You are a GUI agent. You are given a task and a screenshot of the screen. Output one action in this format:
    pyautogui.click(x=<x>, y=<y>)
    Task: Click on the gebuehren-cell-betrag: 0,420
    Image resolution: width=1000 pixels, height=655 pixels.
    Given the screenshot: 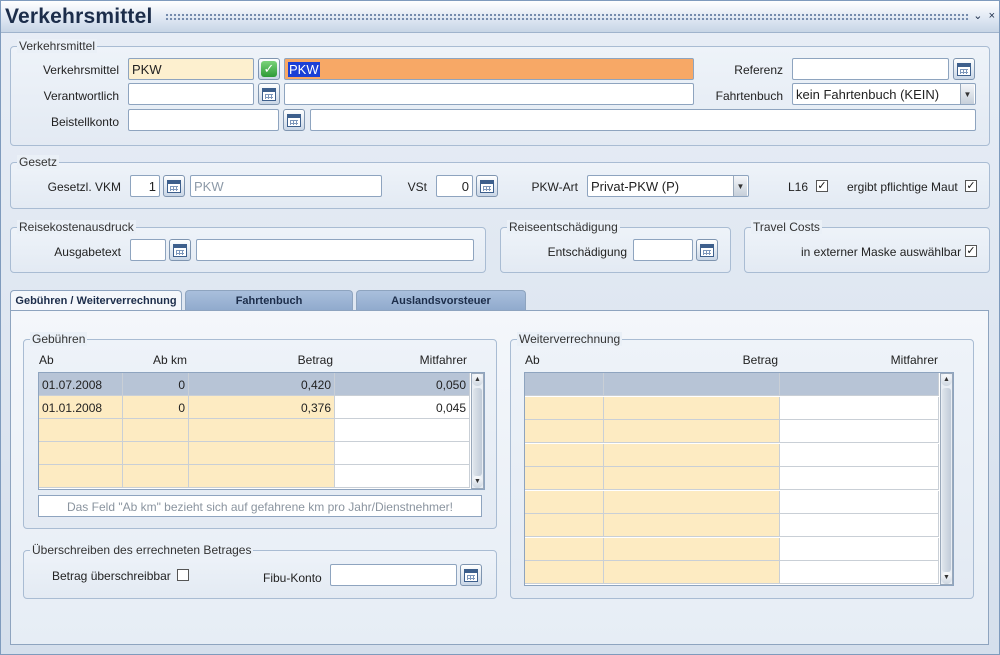 What is the action you would take?
    pyautogui.click(x=262, y=384)
    